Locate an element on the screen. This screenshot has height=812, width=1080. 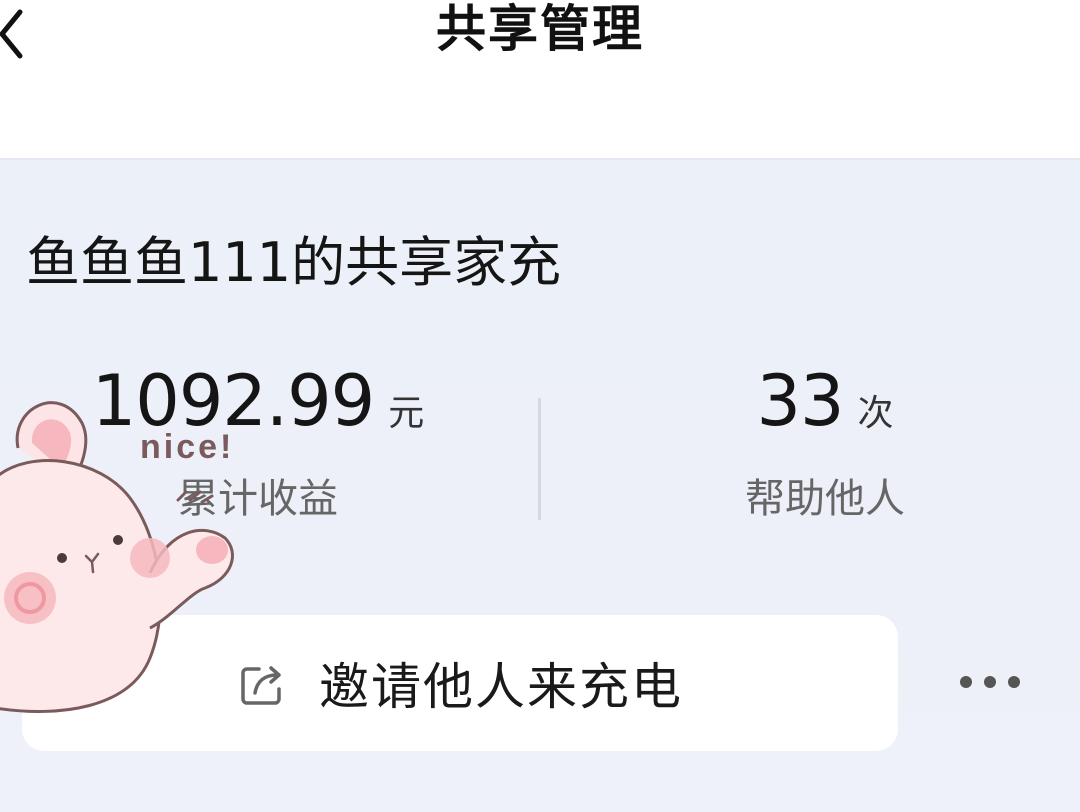
helped-value: 33 is located at coordinates (800, 401).